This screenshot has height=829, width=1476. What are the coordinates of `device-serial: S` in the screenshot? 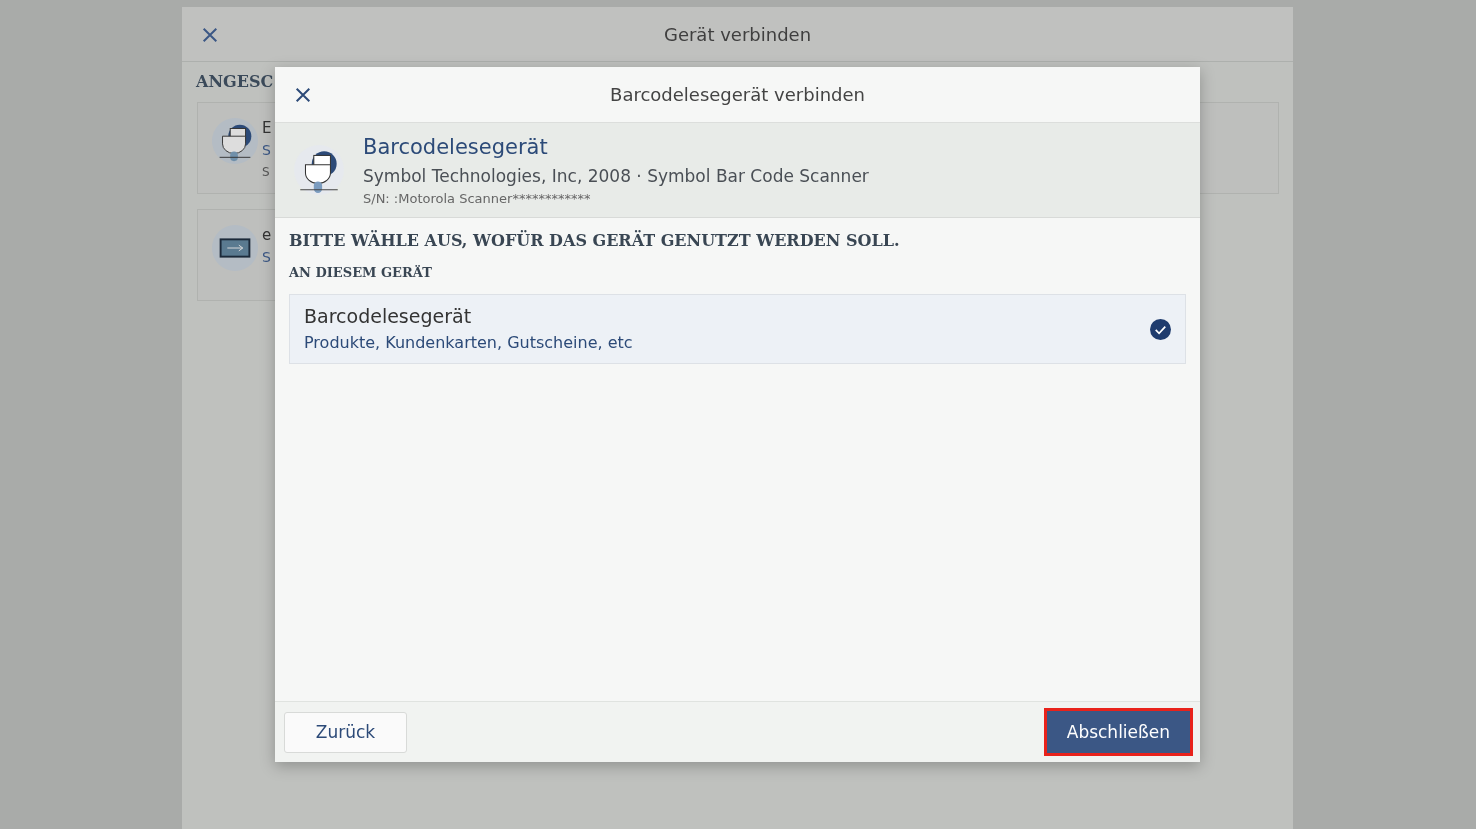 It's located at (266, 172).